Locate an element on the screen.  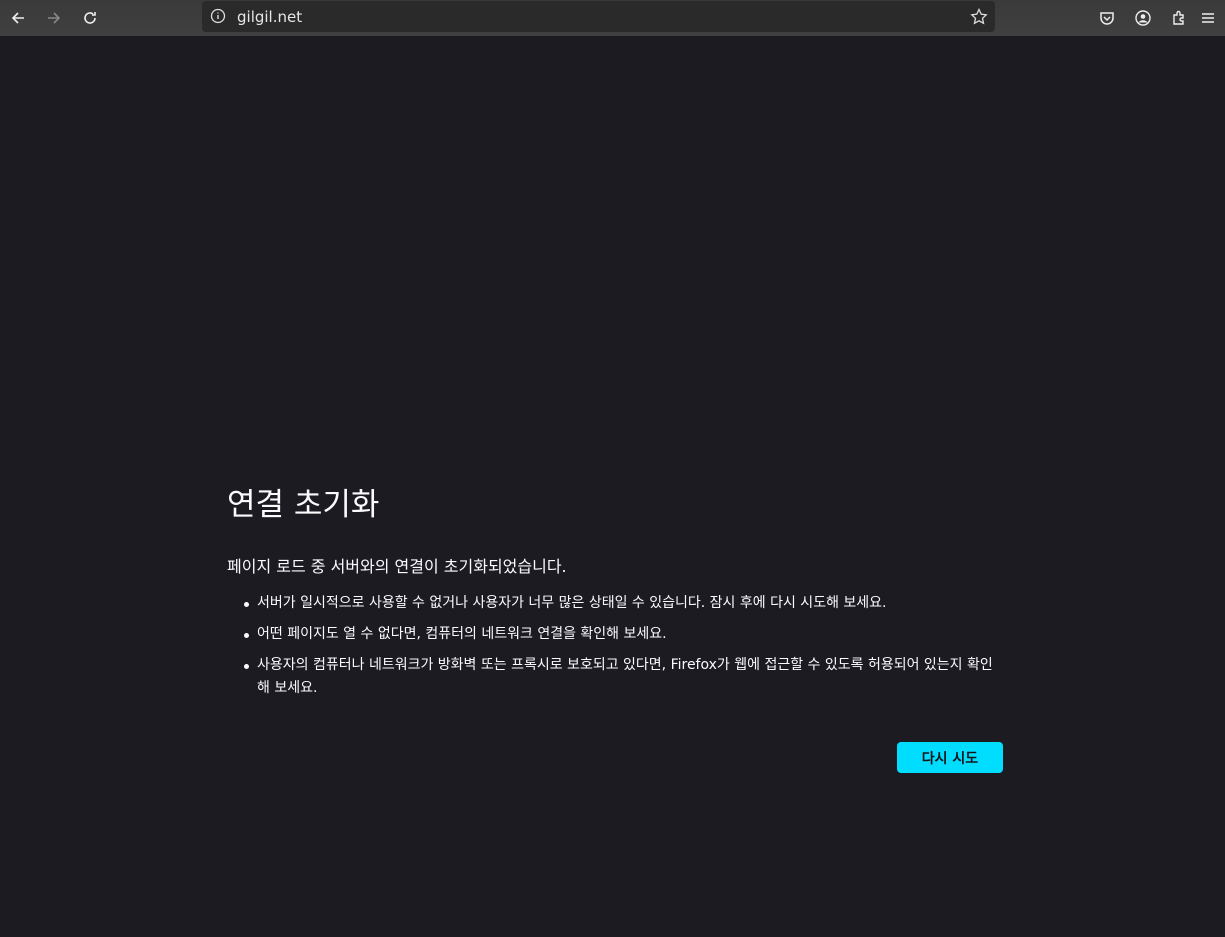
forward-button is located at coordinates (54, 18).